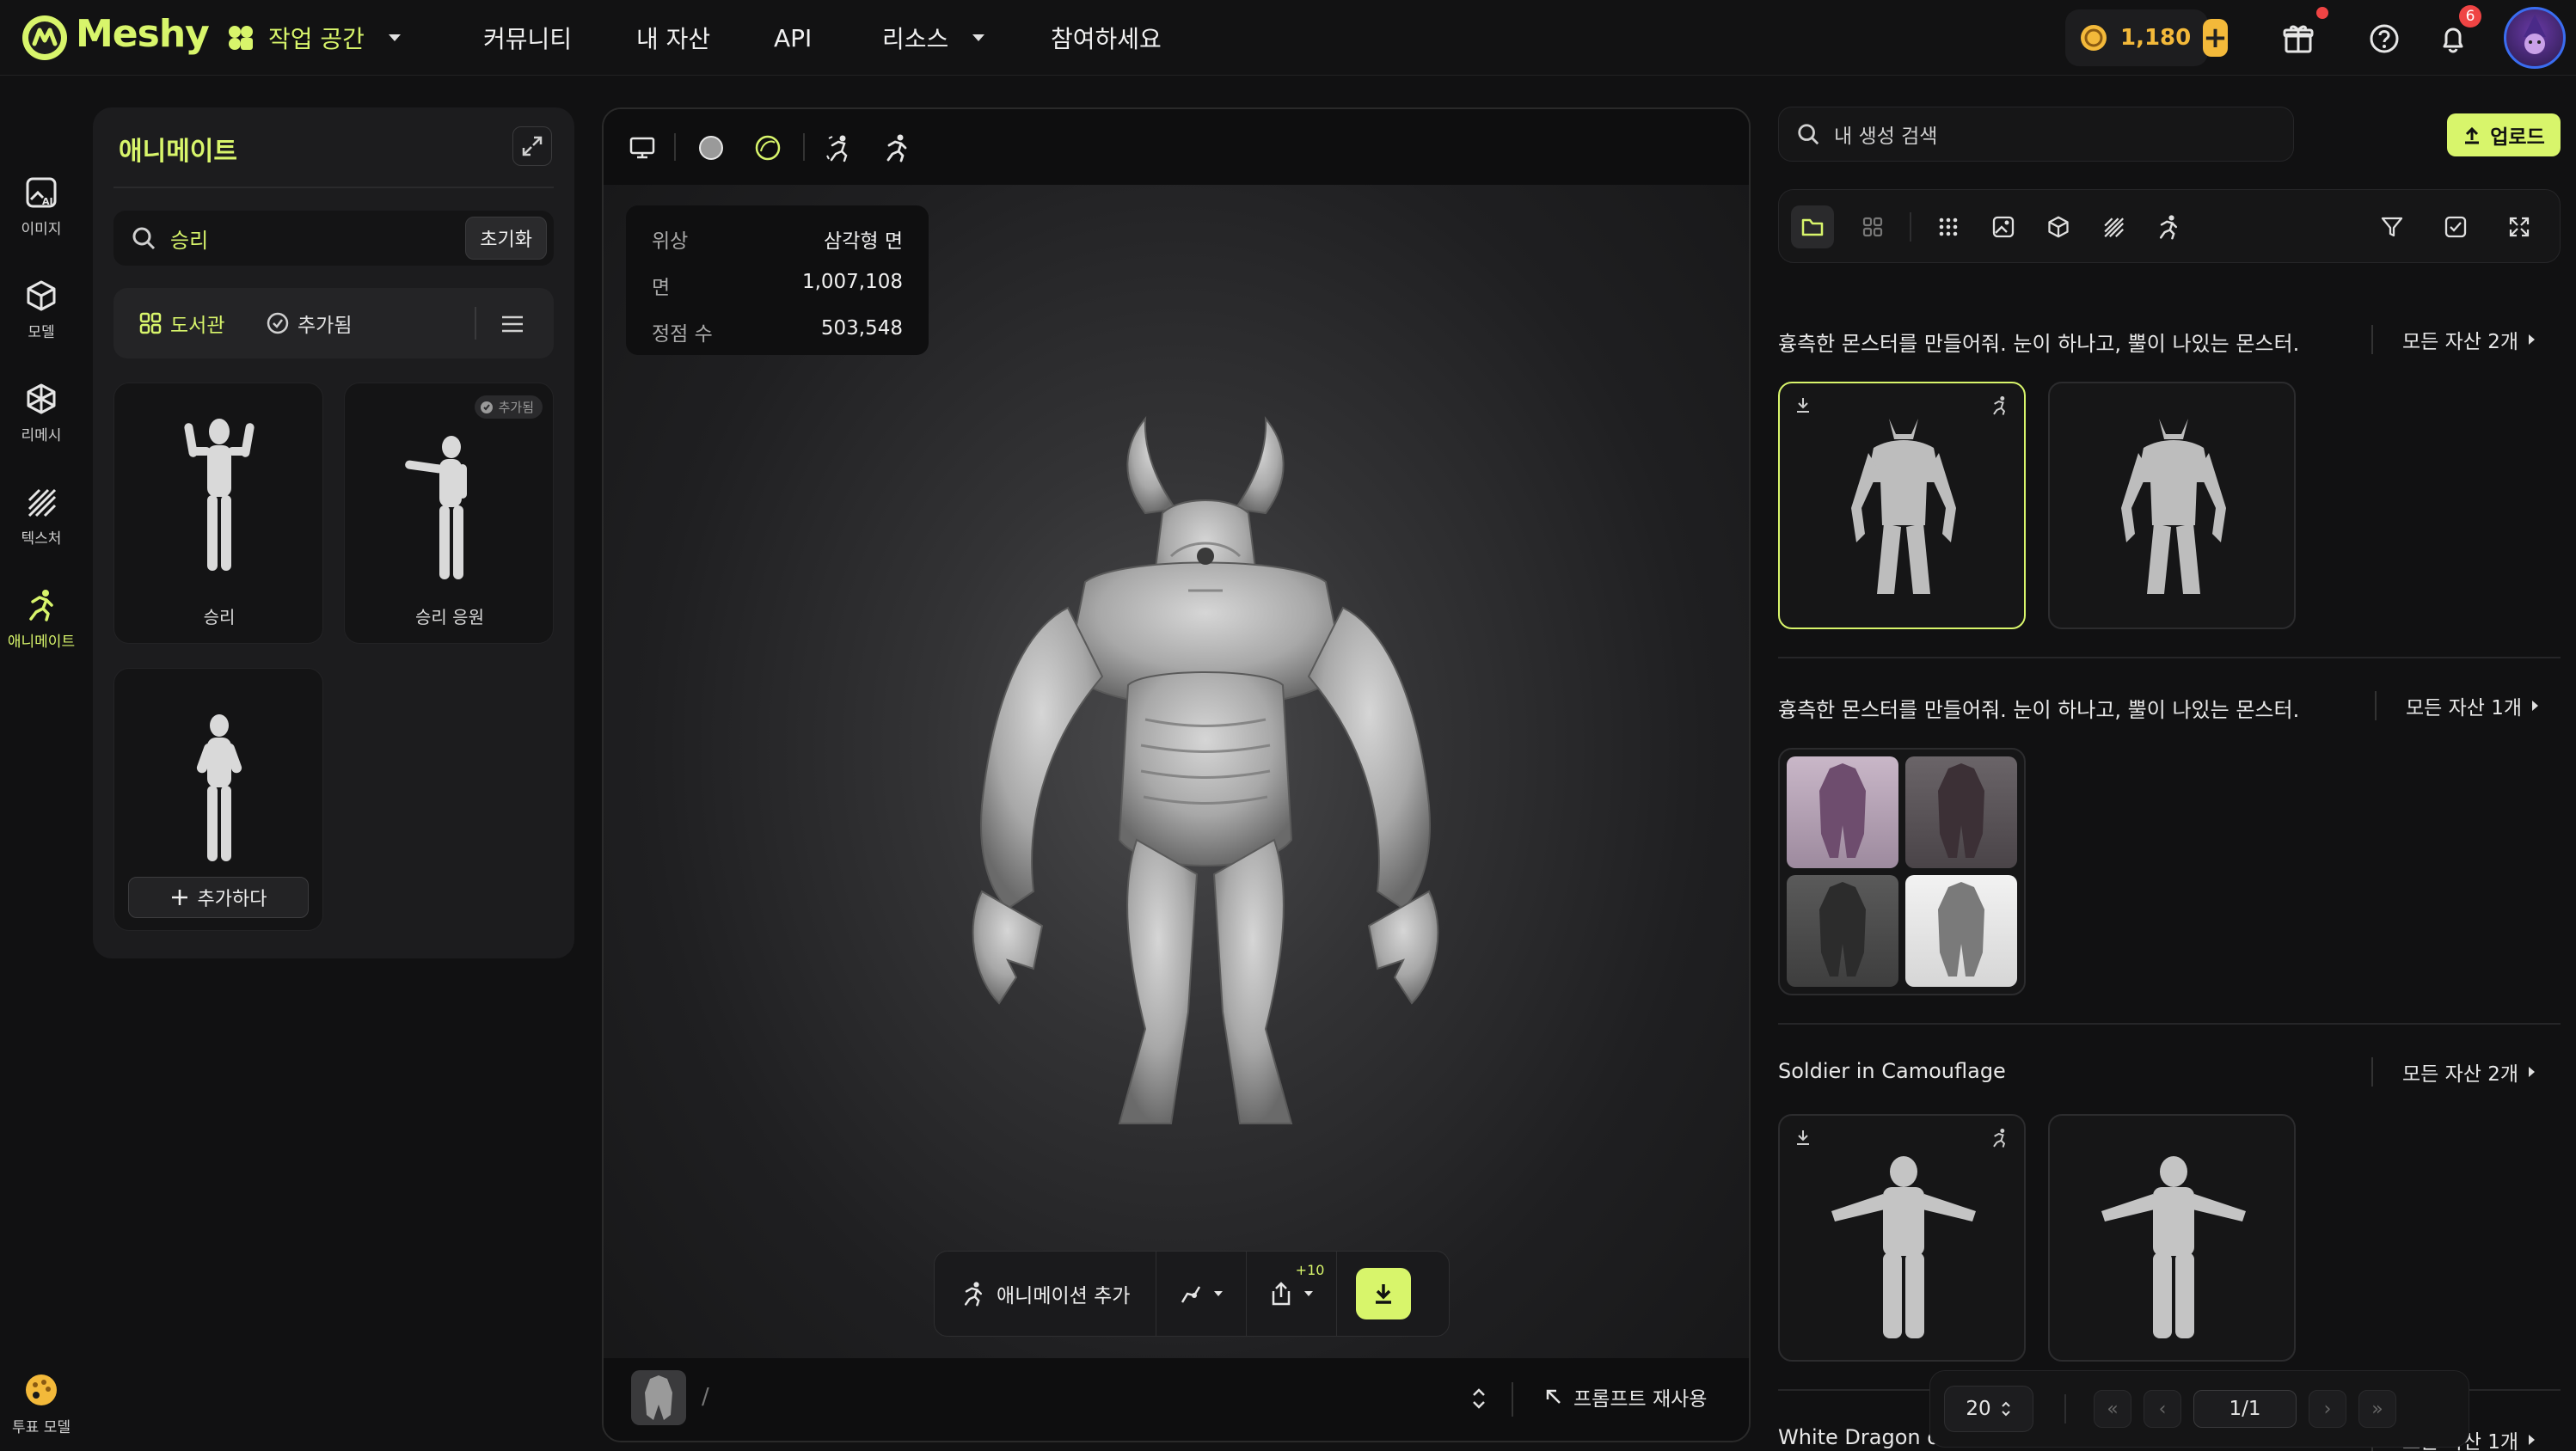 The width and height of the screenshot is (2576, 1451). I want to click on reuse-prompt-button: 프롬프트 재사용, so click(1625, 1397).